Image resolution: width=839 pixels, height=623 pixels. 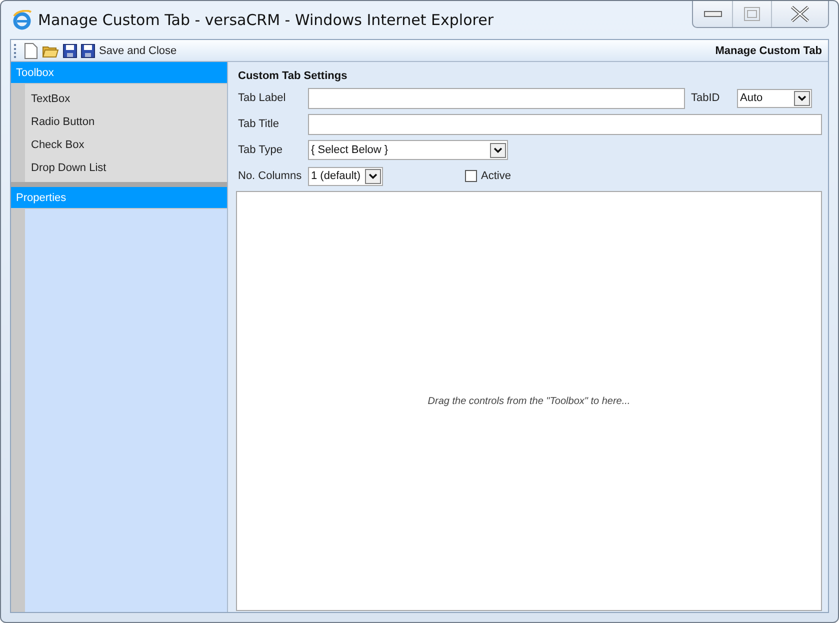 What do you see at coordinates (22, 20) in the screenshot?
I see `browser-logo-icon` at bounding box center [22, 20].